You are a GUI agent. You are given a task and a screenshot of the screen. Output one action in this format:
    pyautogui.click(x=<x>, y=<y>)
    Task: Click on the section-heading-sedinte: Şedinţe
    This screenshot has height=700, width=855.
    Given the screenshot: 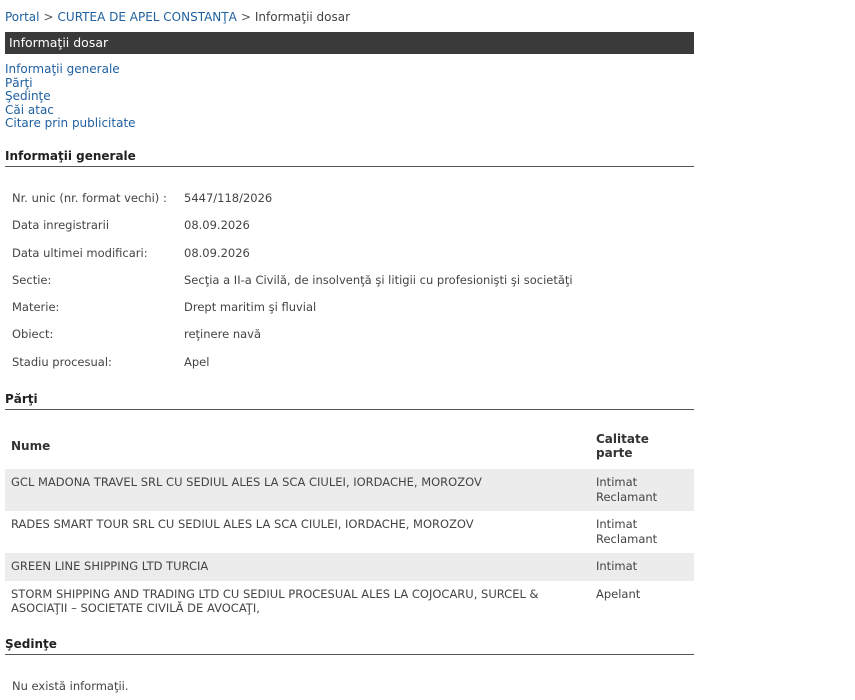 What is the action you would take?
    pyautogui.click(x=349, y=646)
    